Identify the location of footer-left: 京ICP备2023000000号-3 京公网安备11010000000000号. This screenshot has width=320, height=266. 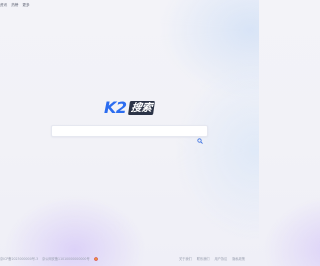
(49, 259).